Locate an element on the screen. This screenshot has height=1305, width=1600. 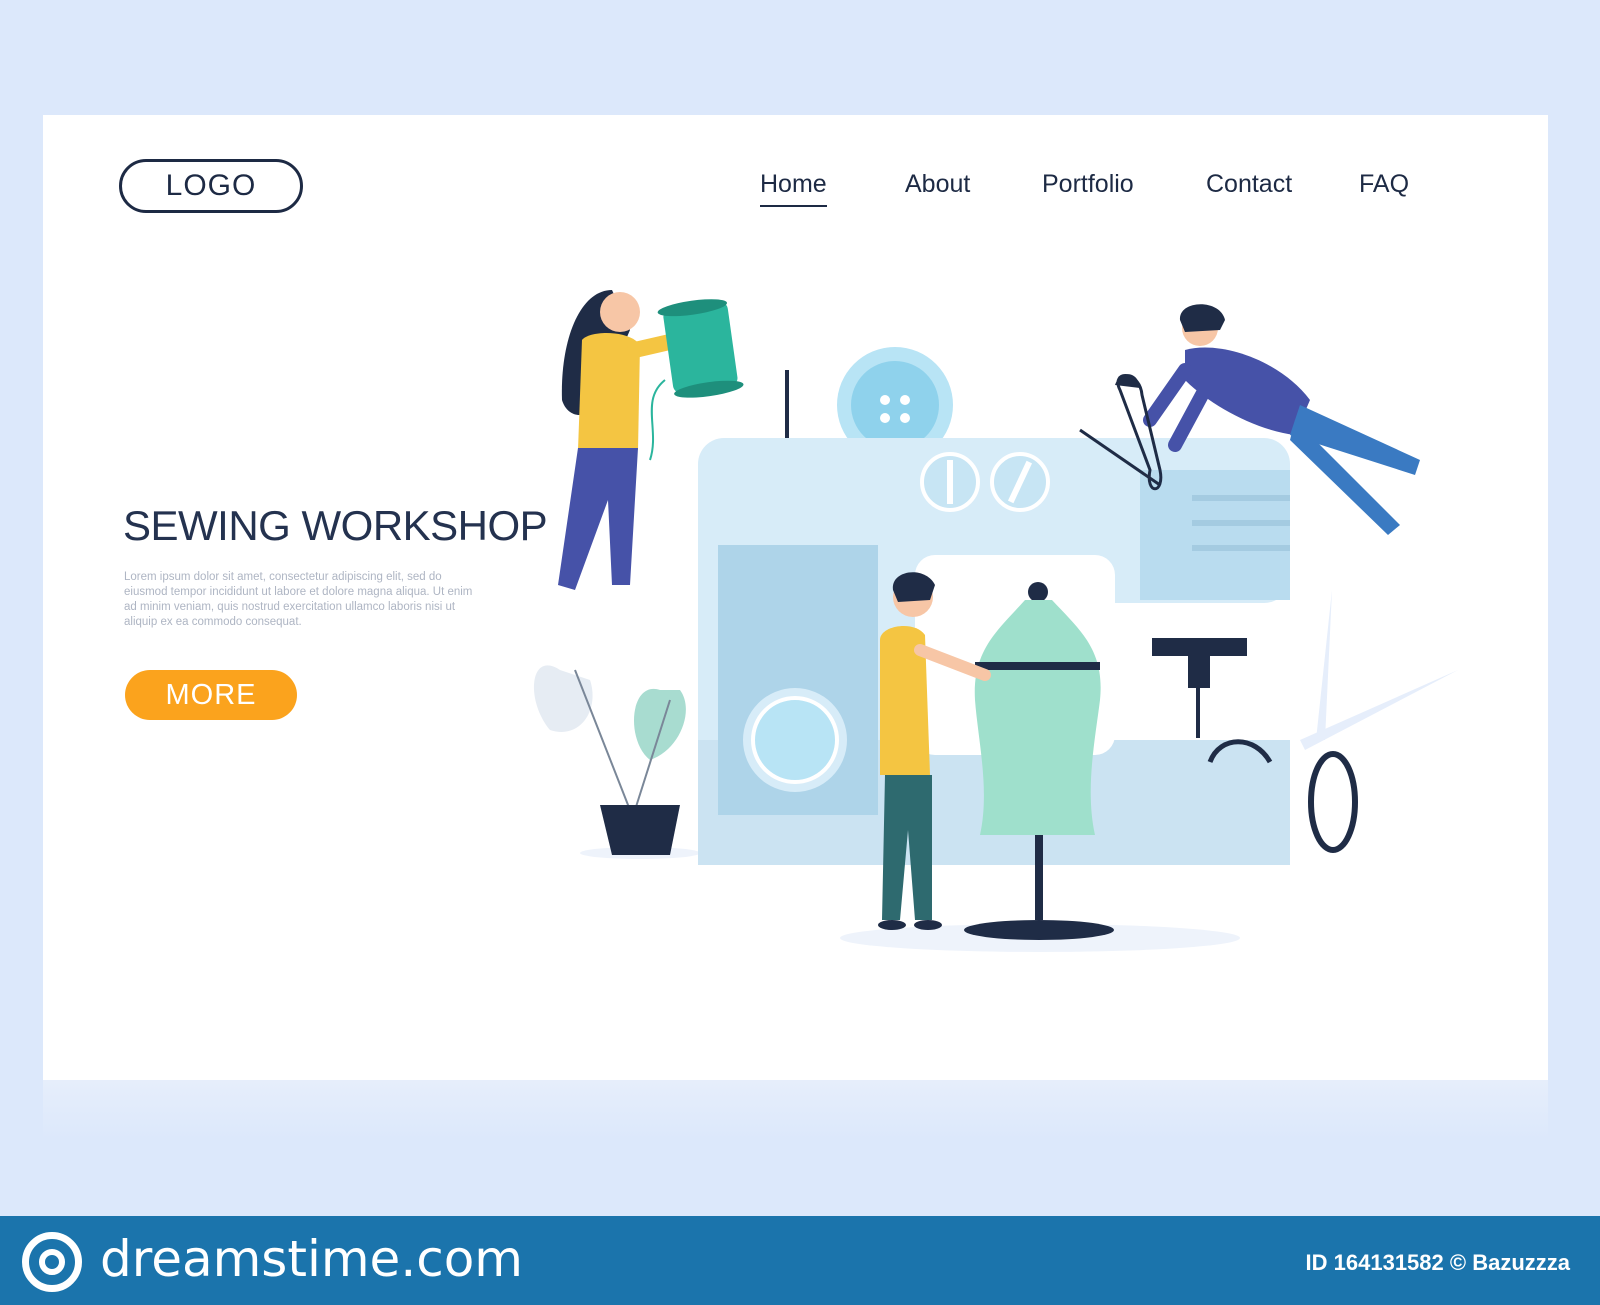
watermark-bar: dreamstime.com ID 164131582 © Bazuzzza is located at coordinates (800, 1260).